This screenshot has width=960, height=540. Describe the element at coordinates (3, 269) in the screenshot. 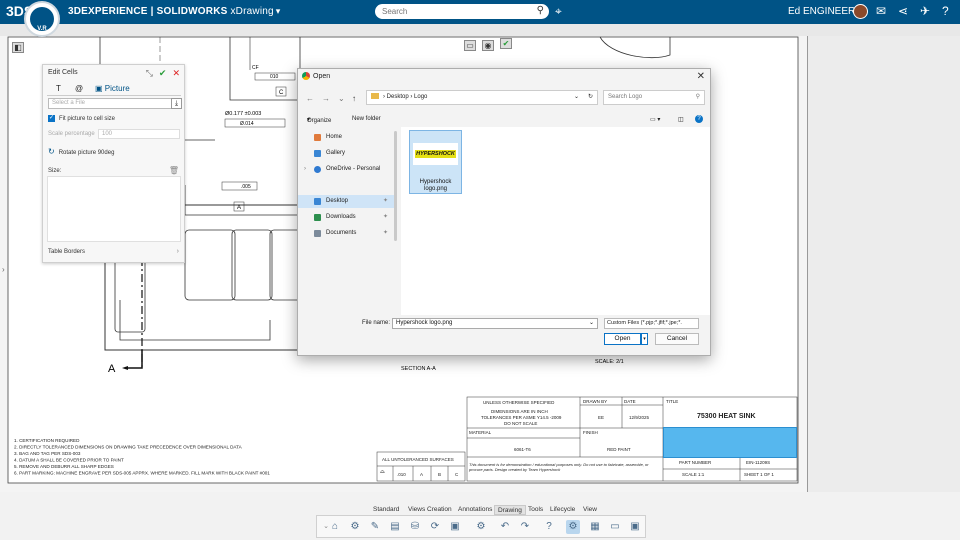

I see `expand-left-icon: ›` at that location.